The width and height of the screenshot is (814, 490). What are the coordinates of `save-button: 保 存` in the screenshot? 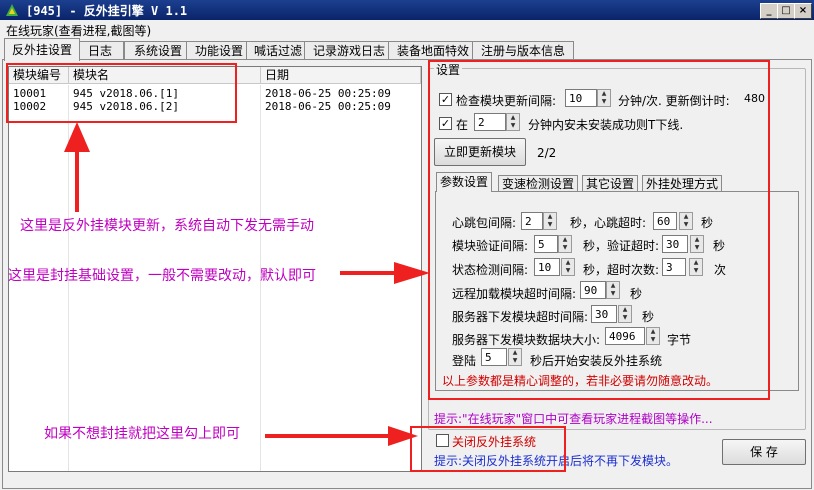 It's located at (764, 452).